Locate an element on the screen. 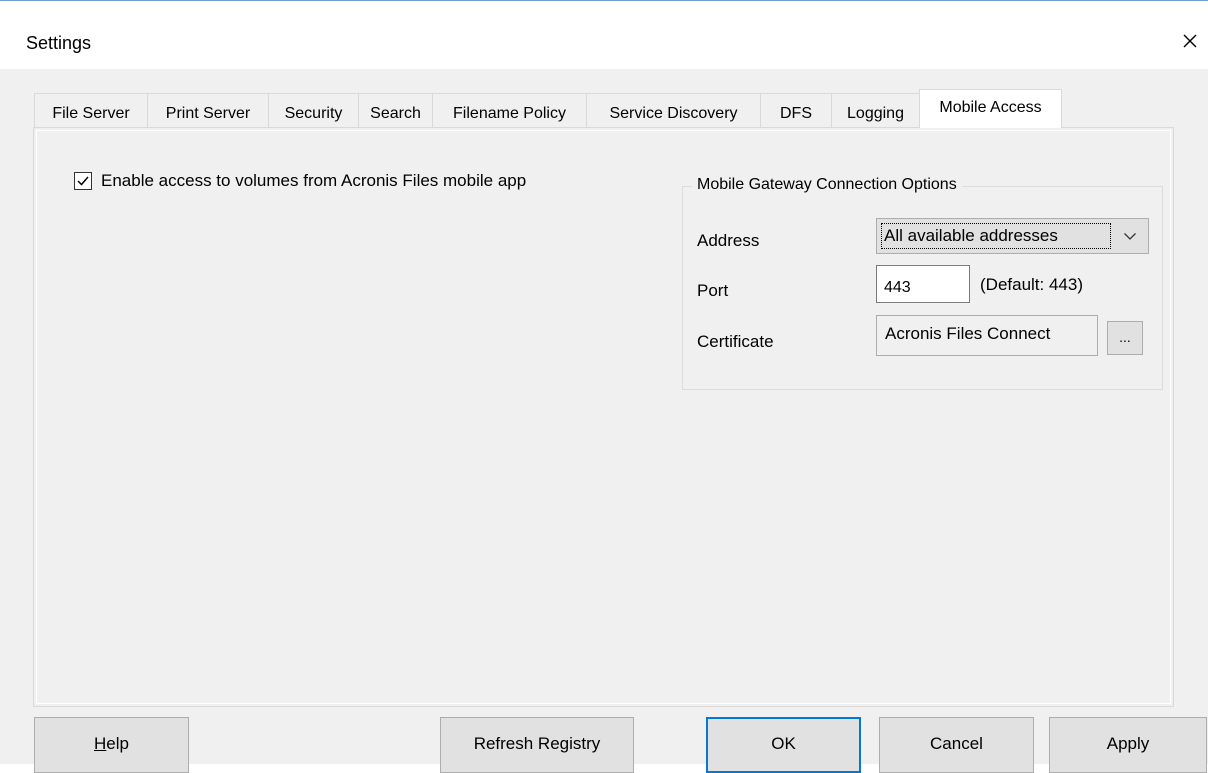 This screenshot has height=773, width=1208. certificate-label: Certificate is located at coordinates (735, 341).